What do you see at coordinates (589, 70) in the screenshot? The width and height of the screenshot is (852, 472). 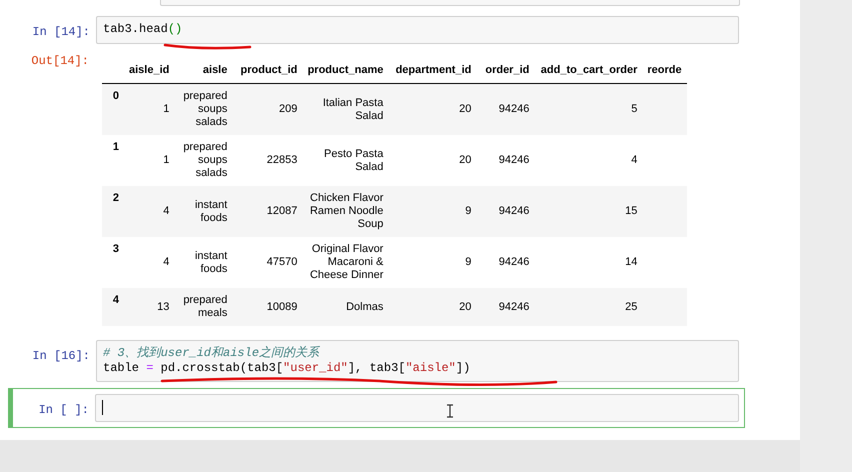 I see `column-header: add_to_cart_order` at bounding box center [589, 70].